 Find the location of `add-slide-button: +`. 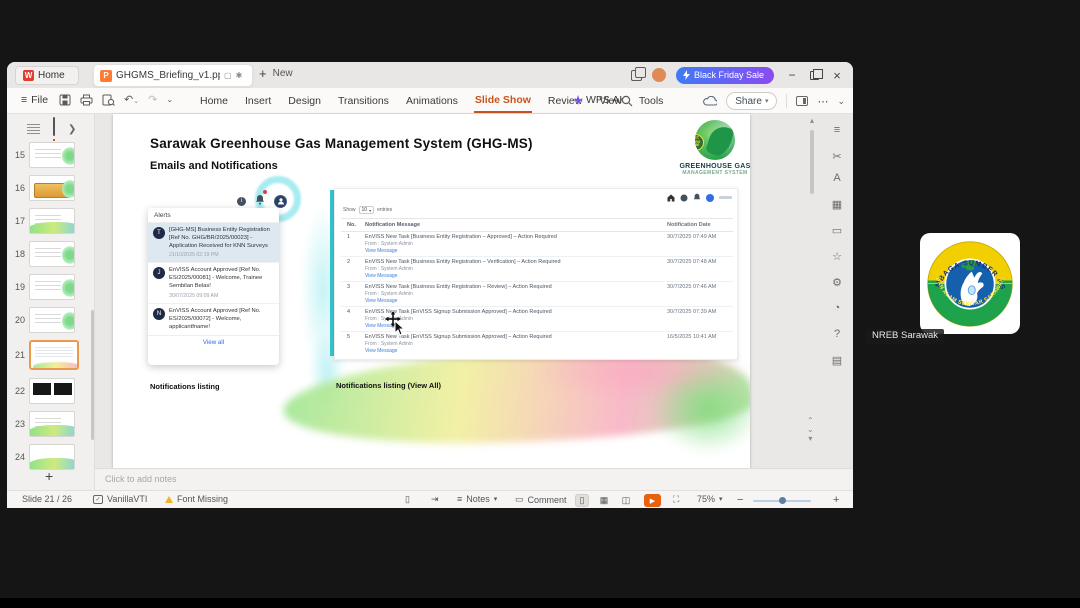

add-slide-button: + is located at coordinates (49, 476).